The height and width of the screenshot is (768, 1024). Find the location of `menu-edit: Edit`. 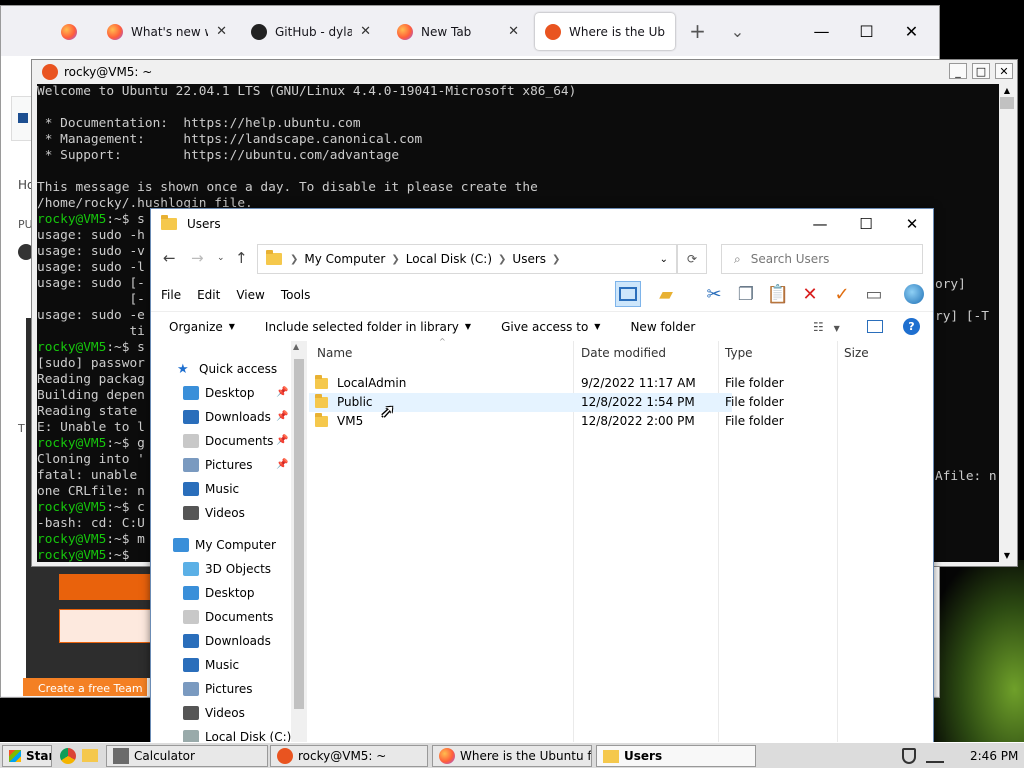

menu-edit: Edit is located at coordinates (208, 295).